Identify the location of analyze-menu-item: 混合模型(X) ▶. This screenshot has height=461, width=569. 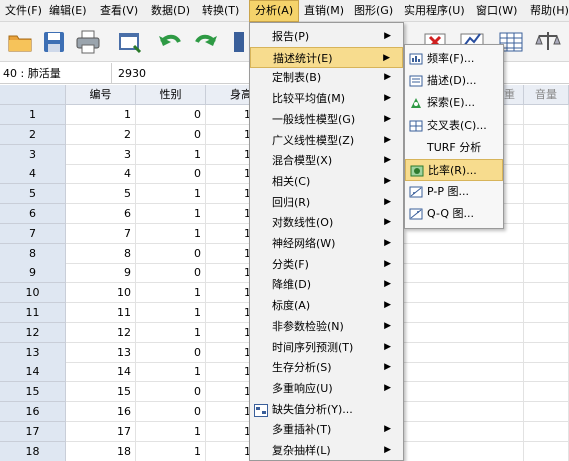
(326, 161).